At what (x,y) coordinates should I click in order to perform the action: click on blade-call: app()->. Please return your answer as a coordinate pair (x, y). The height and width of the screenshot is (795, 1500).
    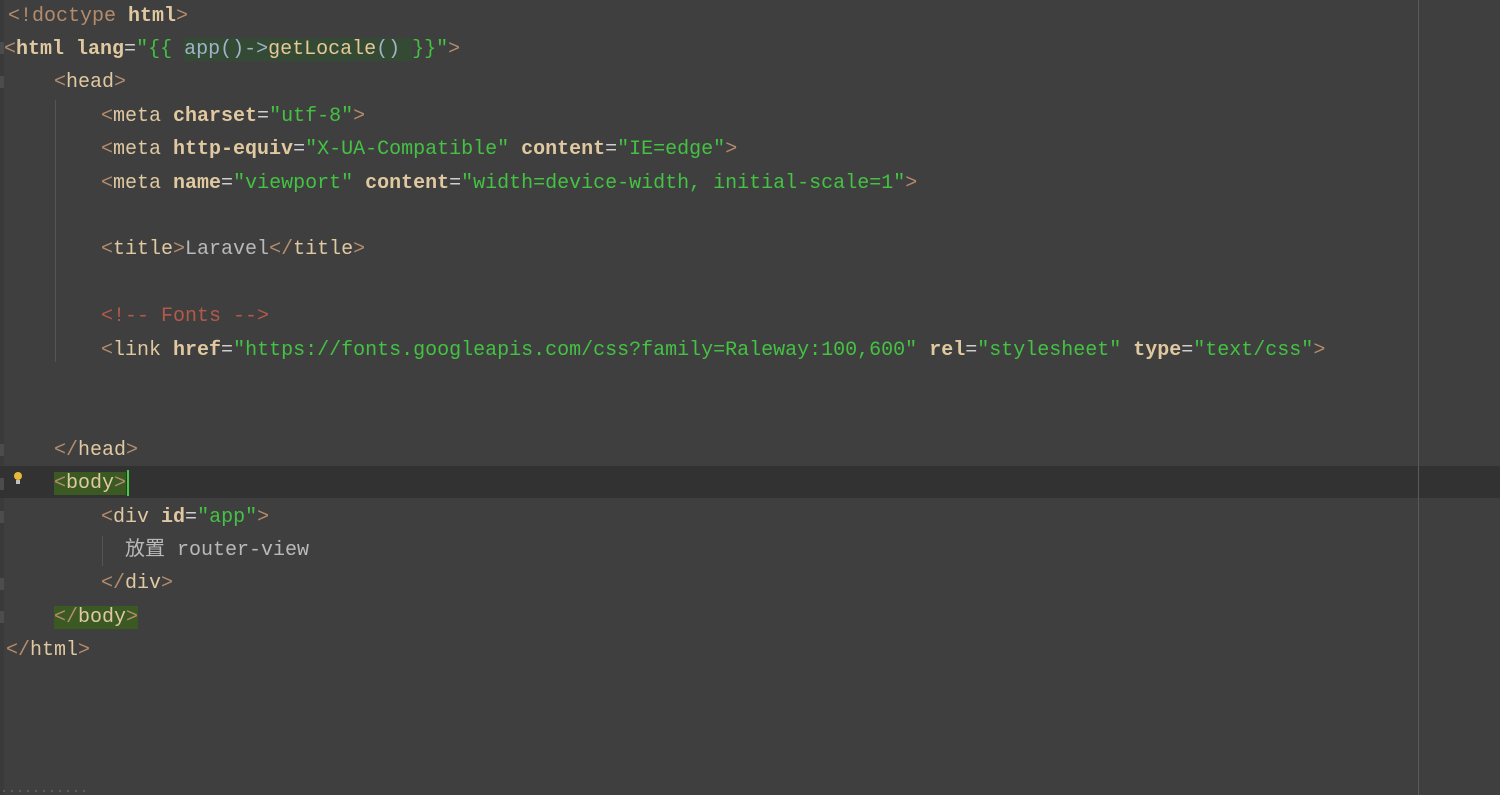
    Looking at the image, I should click on (226, 49).